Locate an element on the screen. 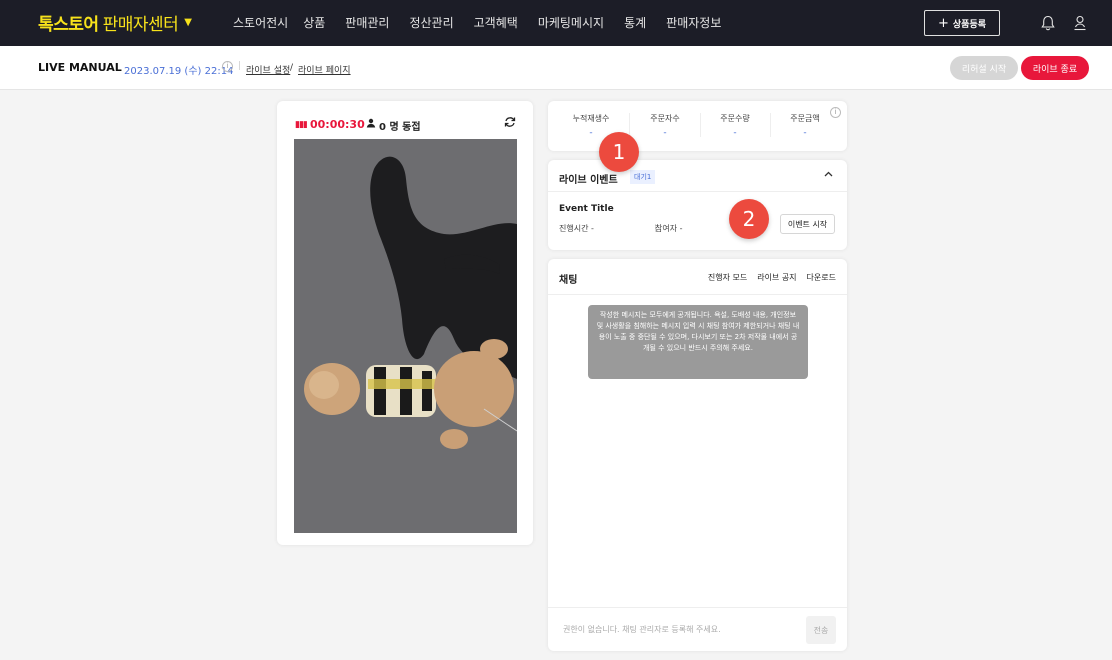 The width and height of the screenshot is (1112, 660). live-timer: 00:00:30 is located at coordinates (337, 124).